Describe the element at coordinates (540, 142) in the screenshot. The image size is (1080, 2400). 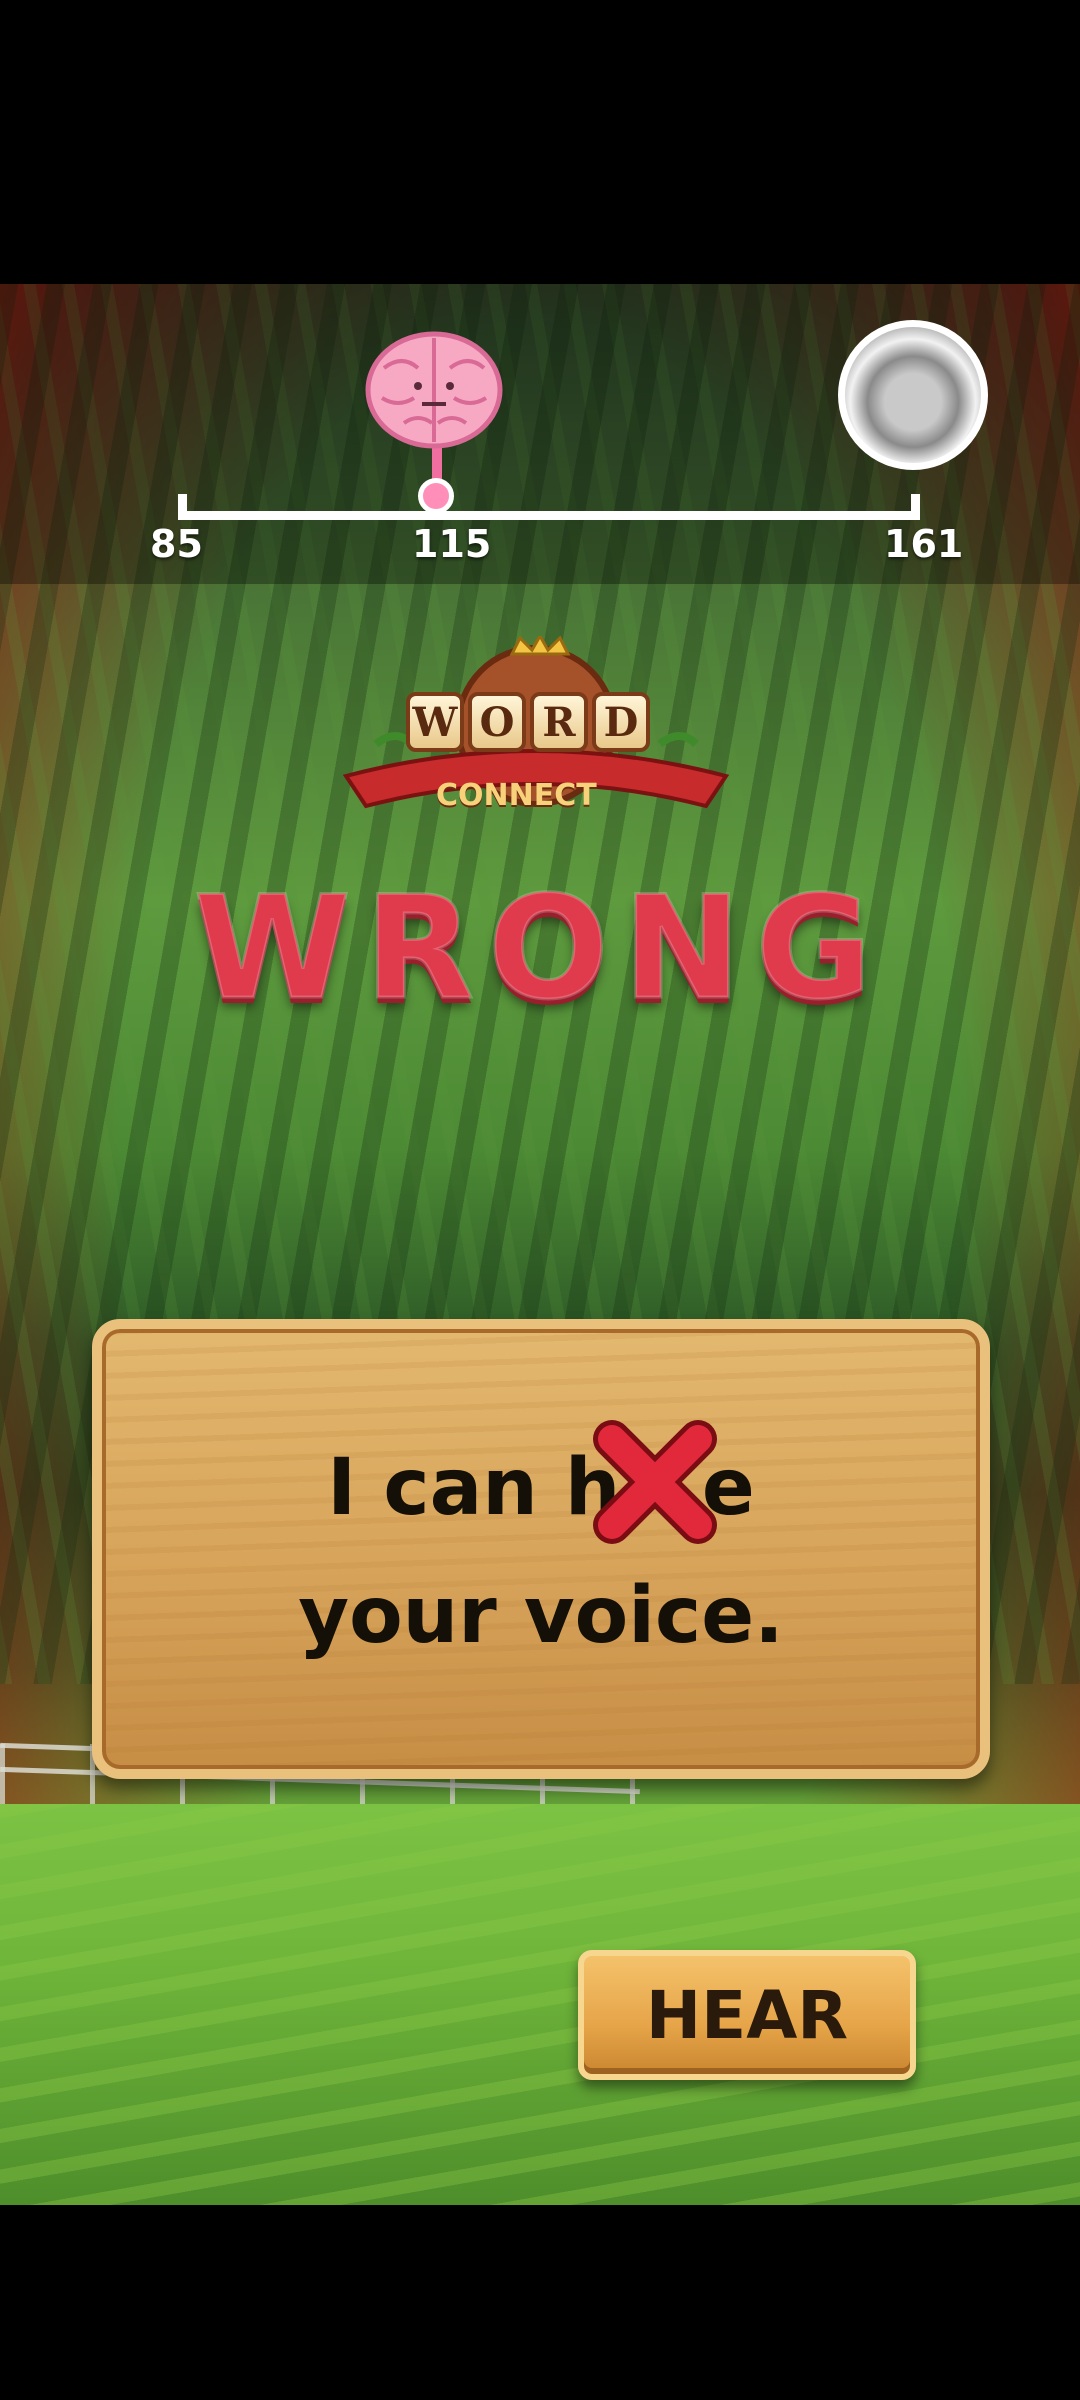
I see `top-letterbox` at that location.